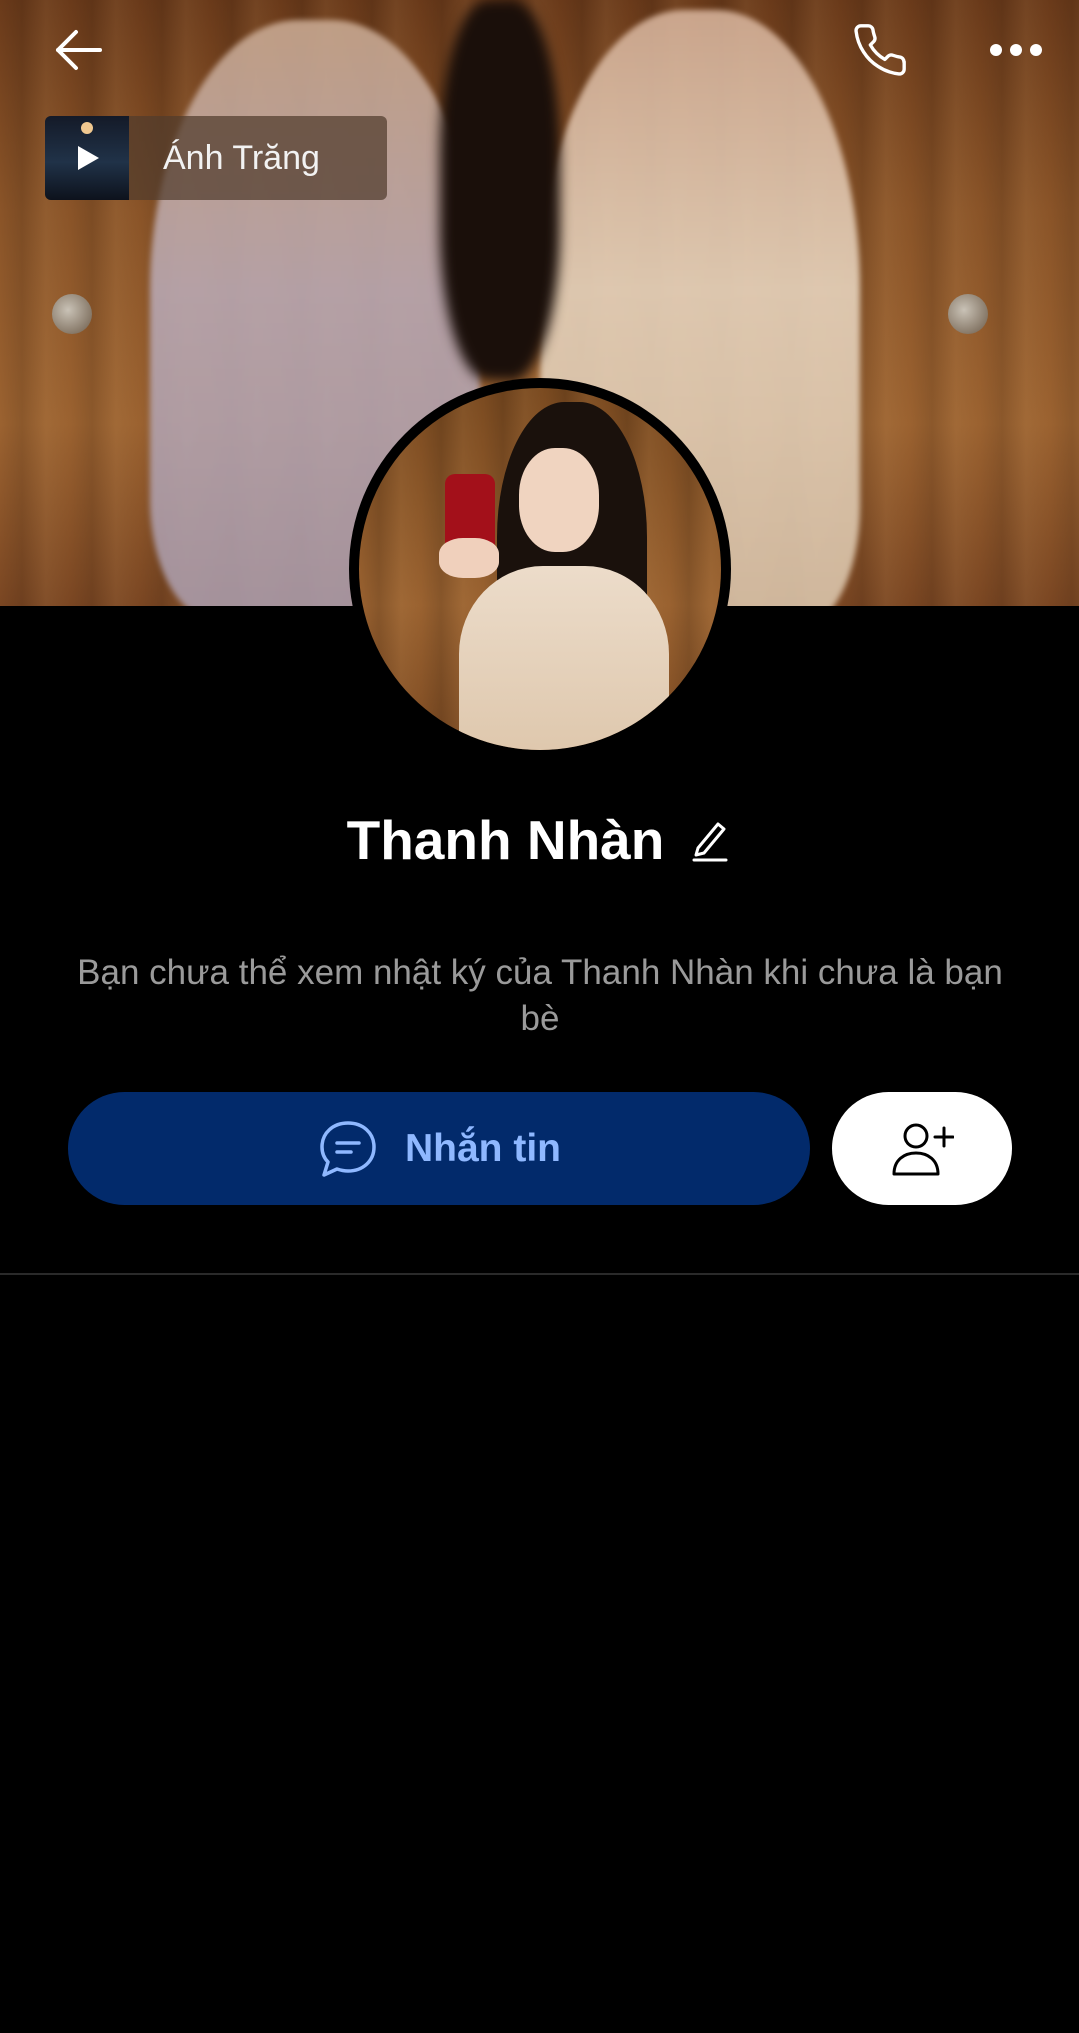 This screenshot has height=2033, width=1079. I want to click on music-title: Ánh Trăng, so click(241, 157).